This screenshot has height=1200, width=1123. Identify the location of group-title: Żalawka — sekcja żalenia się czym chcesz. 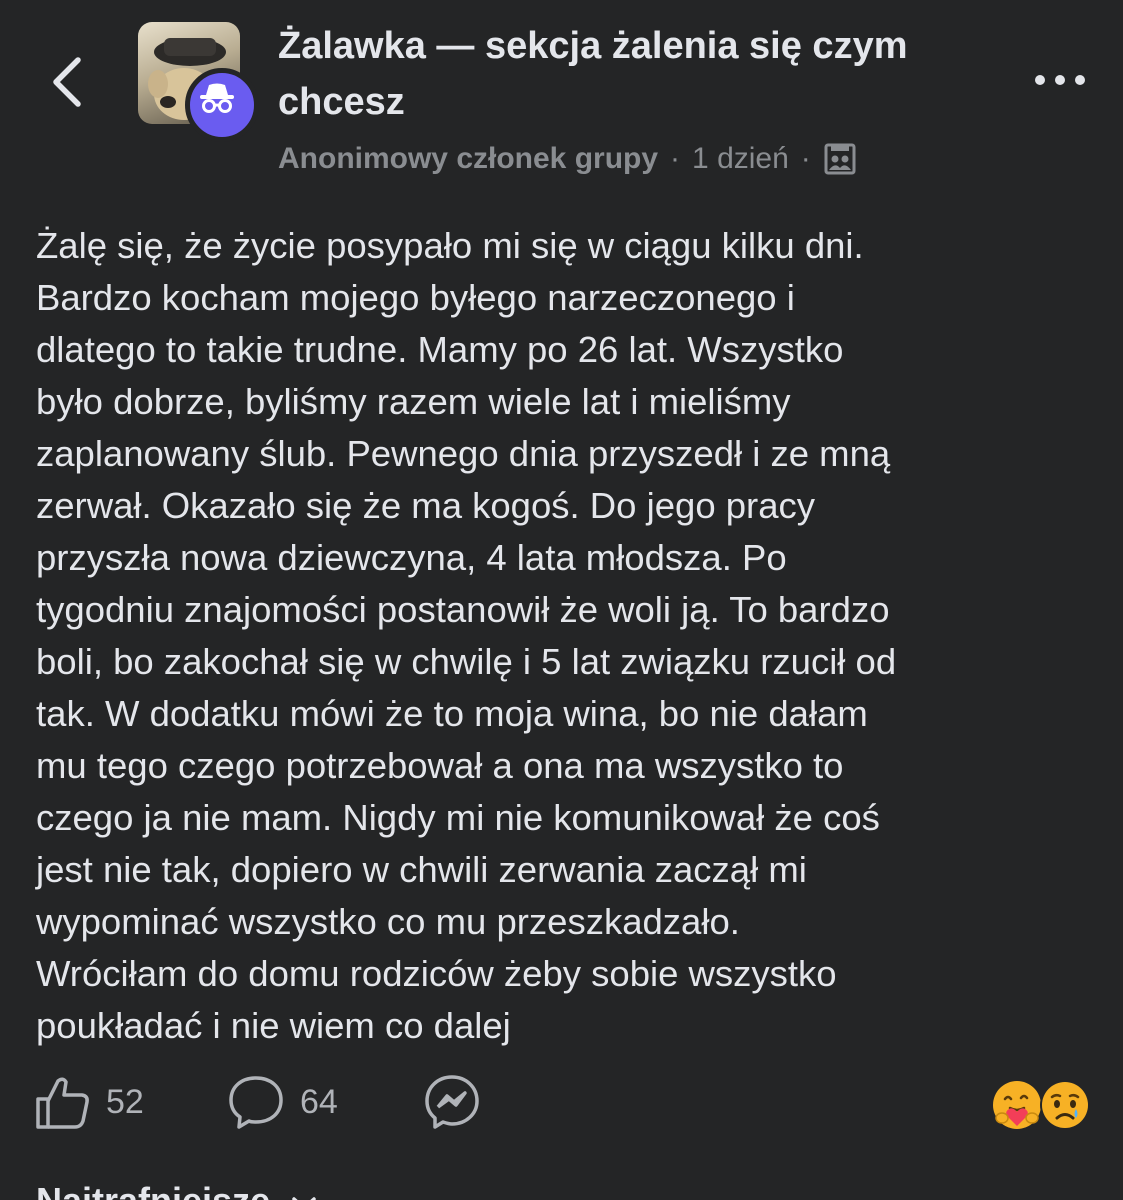
(648, 74).